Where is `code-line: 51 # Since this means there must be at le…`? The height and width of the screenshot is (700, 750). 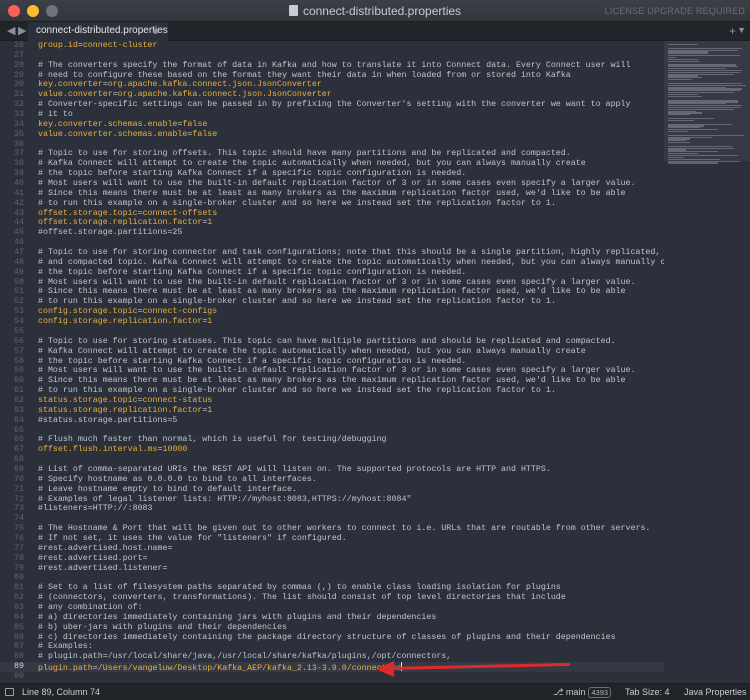 code-line: 51 # Since this means there must be at le… is located at coordinates (332, 292).